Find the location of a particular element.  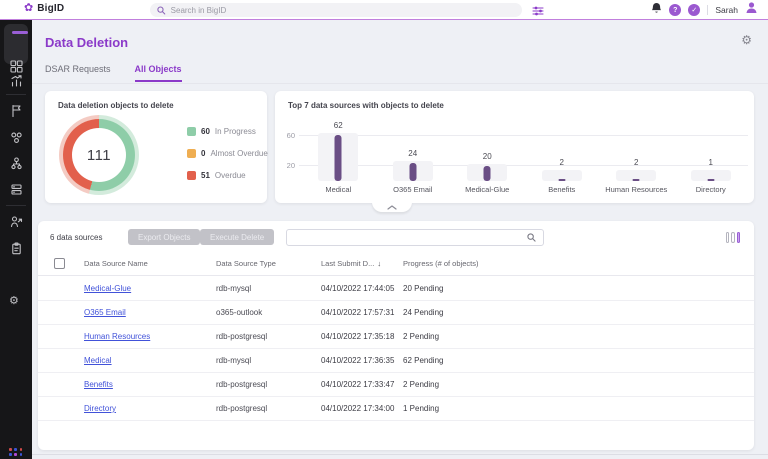

select-all-checkbox is located at coordinates (59, 263).